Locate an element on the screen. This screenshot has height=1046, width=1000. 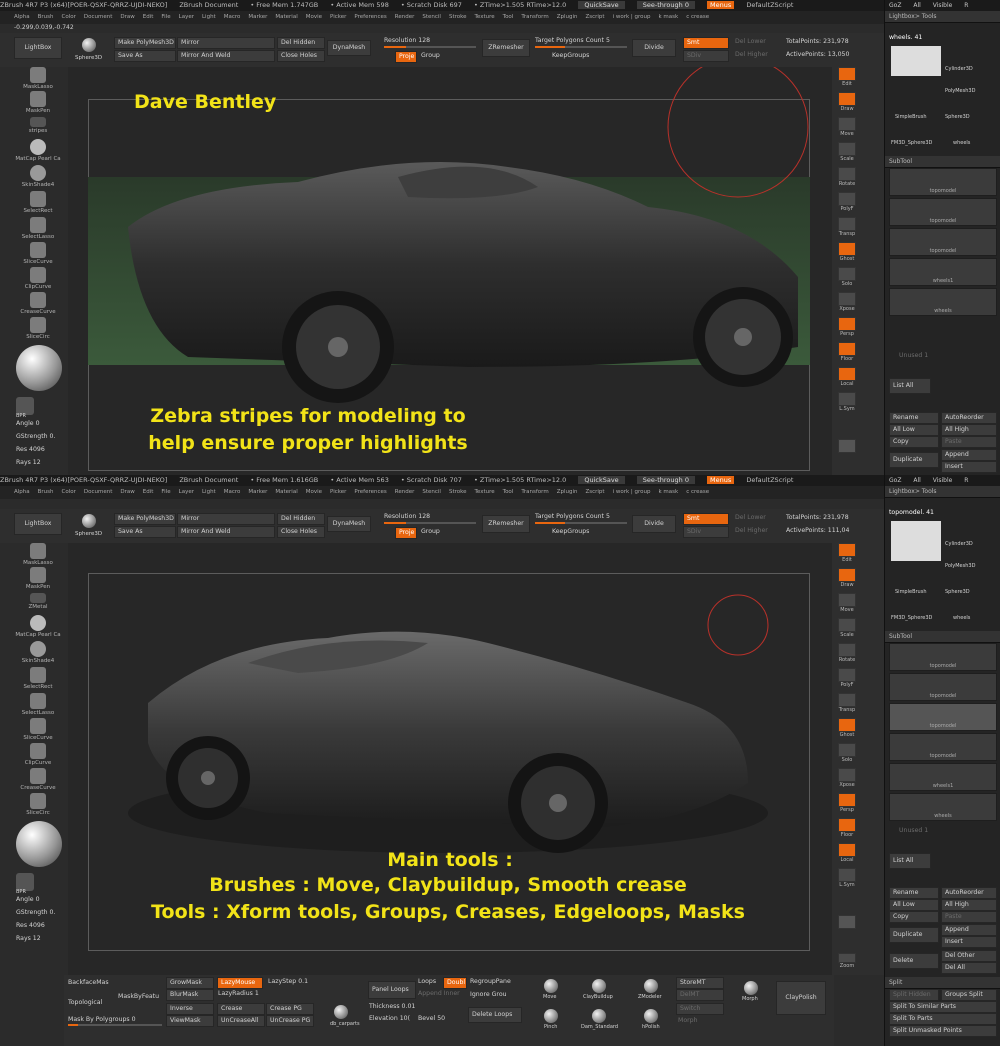
del-other-button: Del Other is located at coordinates (969, 956).